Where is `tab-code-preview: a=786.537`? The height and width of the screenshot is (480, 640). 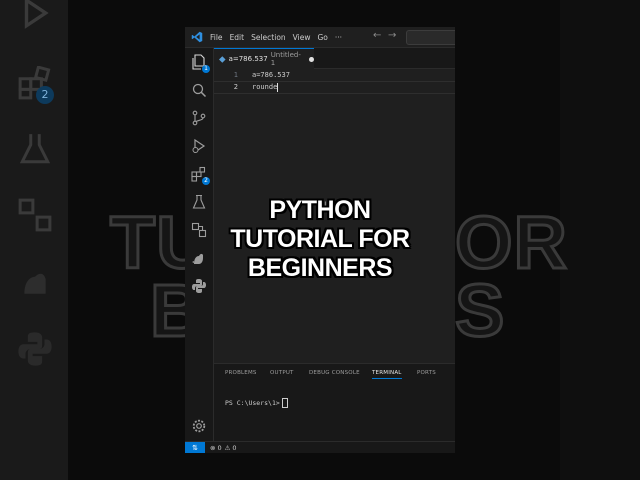 tab-code-preview: a=786.537 is located at coordinates (248, 59).